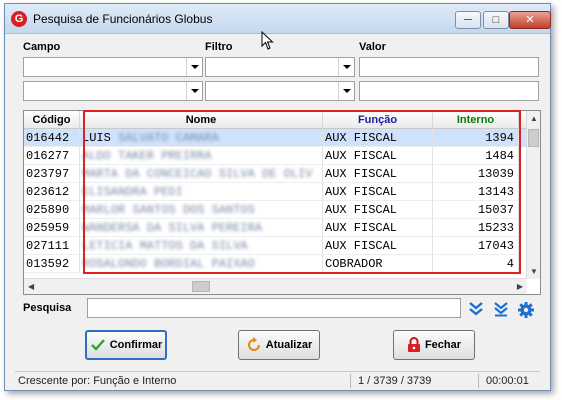  I want to click on cell-interno: 13143, so click(476, 192).